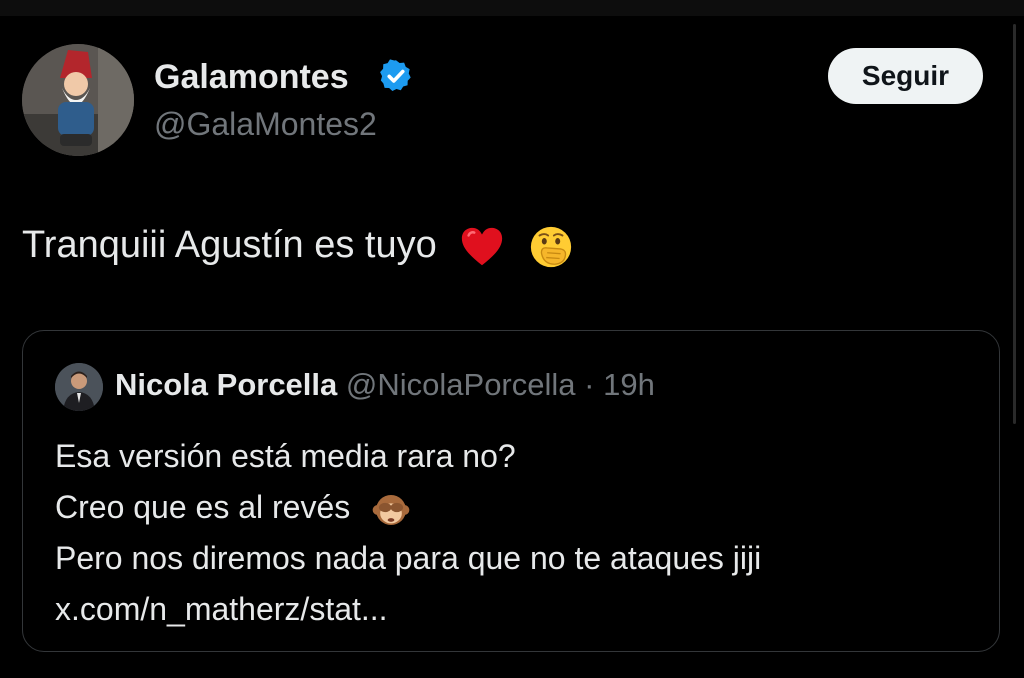  I want to click on see-no-evil-monkey-emoji, so click(391, 509).